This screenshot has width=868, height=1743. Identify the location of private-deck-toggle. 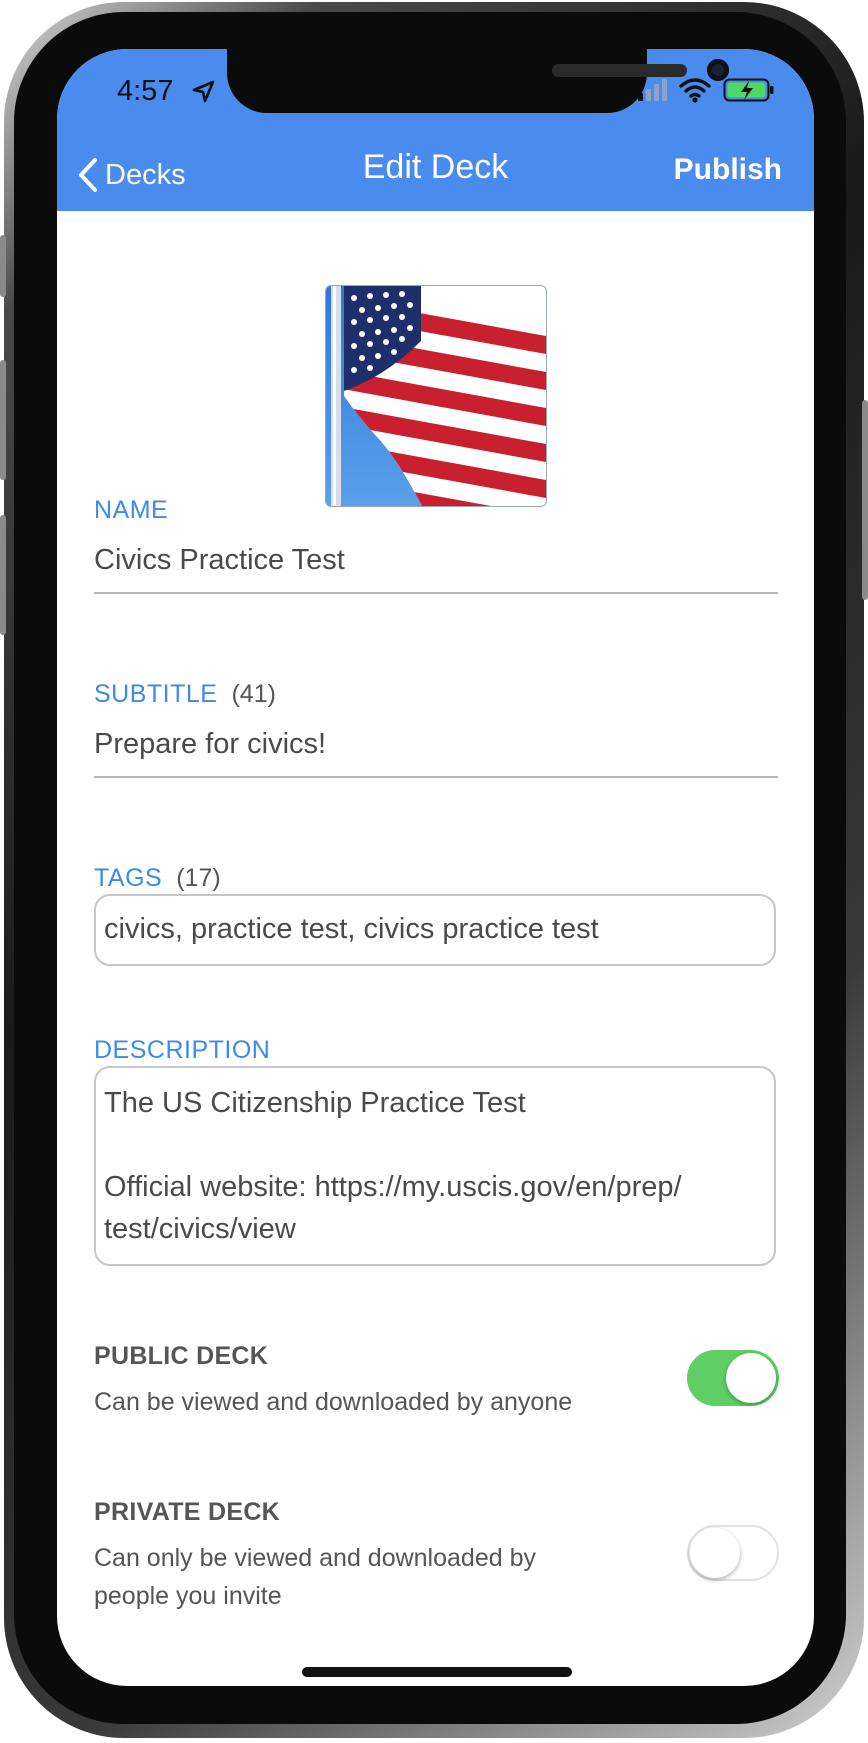
(733, 1553).